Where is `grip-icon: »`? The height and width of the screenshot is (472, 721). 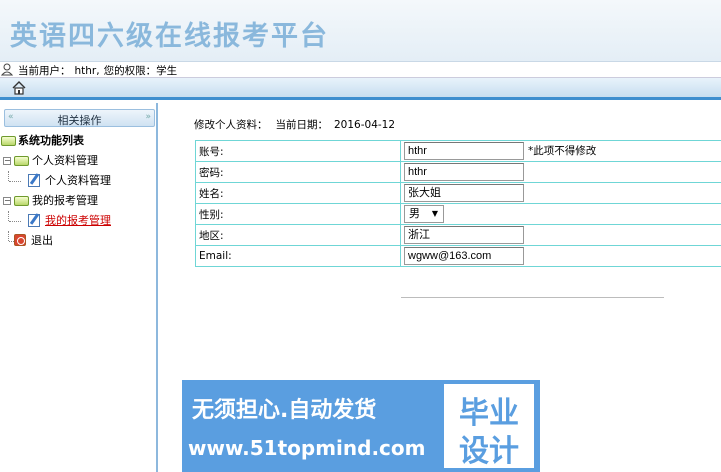
grip-icon: » is located at coordinates (148, 117).